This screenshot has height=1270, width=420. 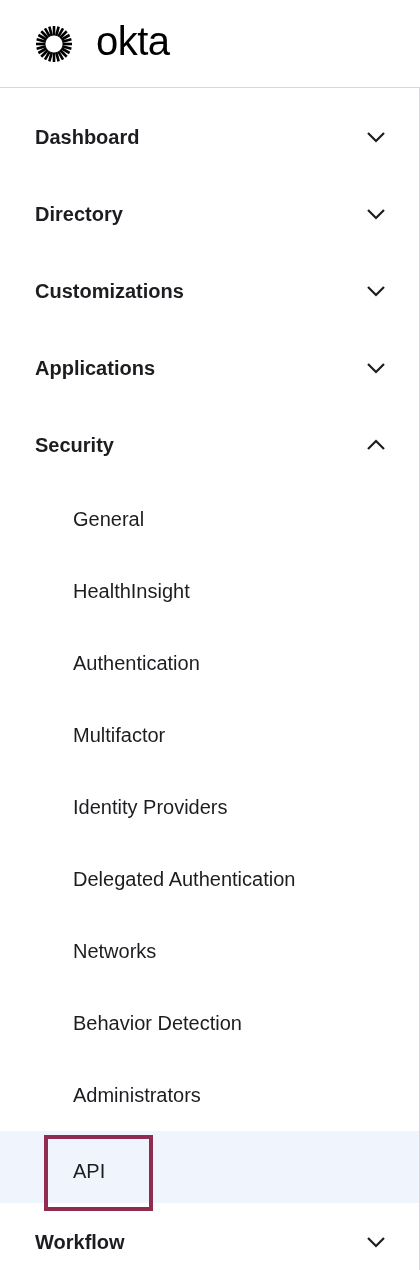 What do you see at coordinates (209, 213) in the screenshot?
I see `nav-section: Directory` at bounding box center [209, 213].